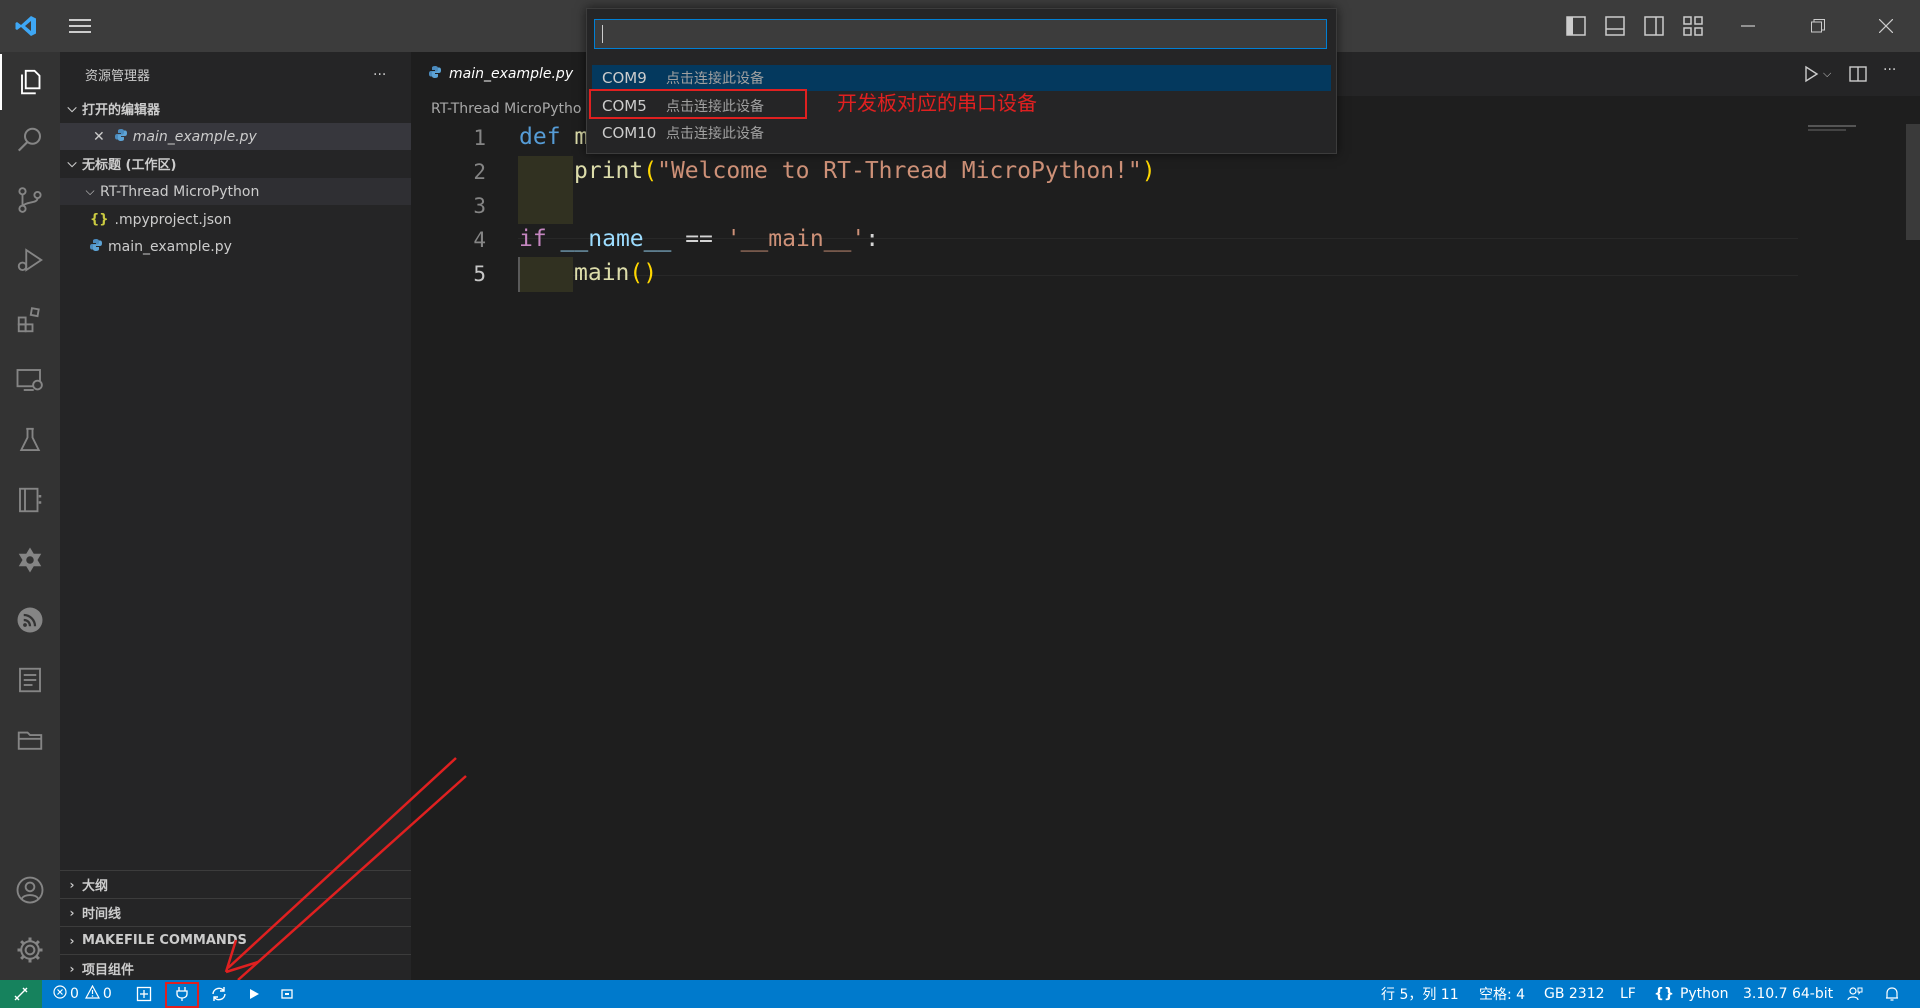 The image size is (1920, 1008). I want to click on line-number-current: 5, so click(479, 274).